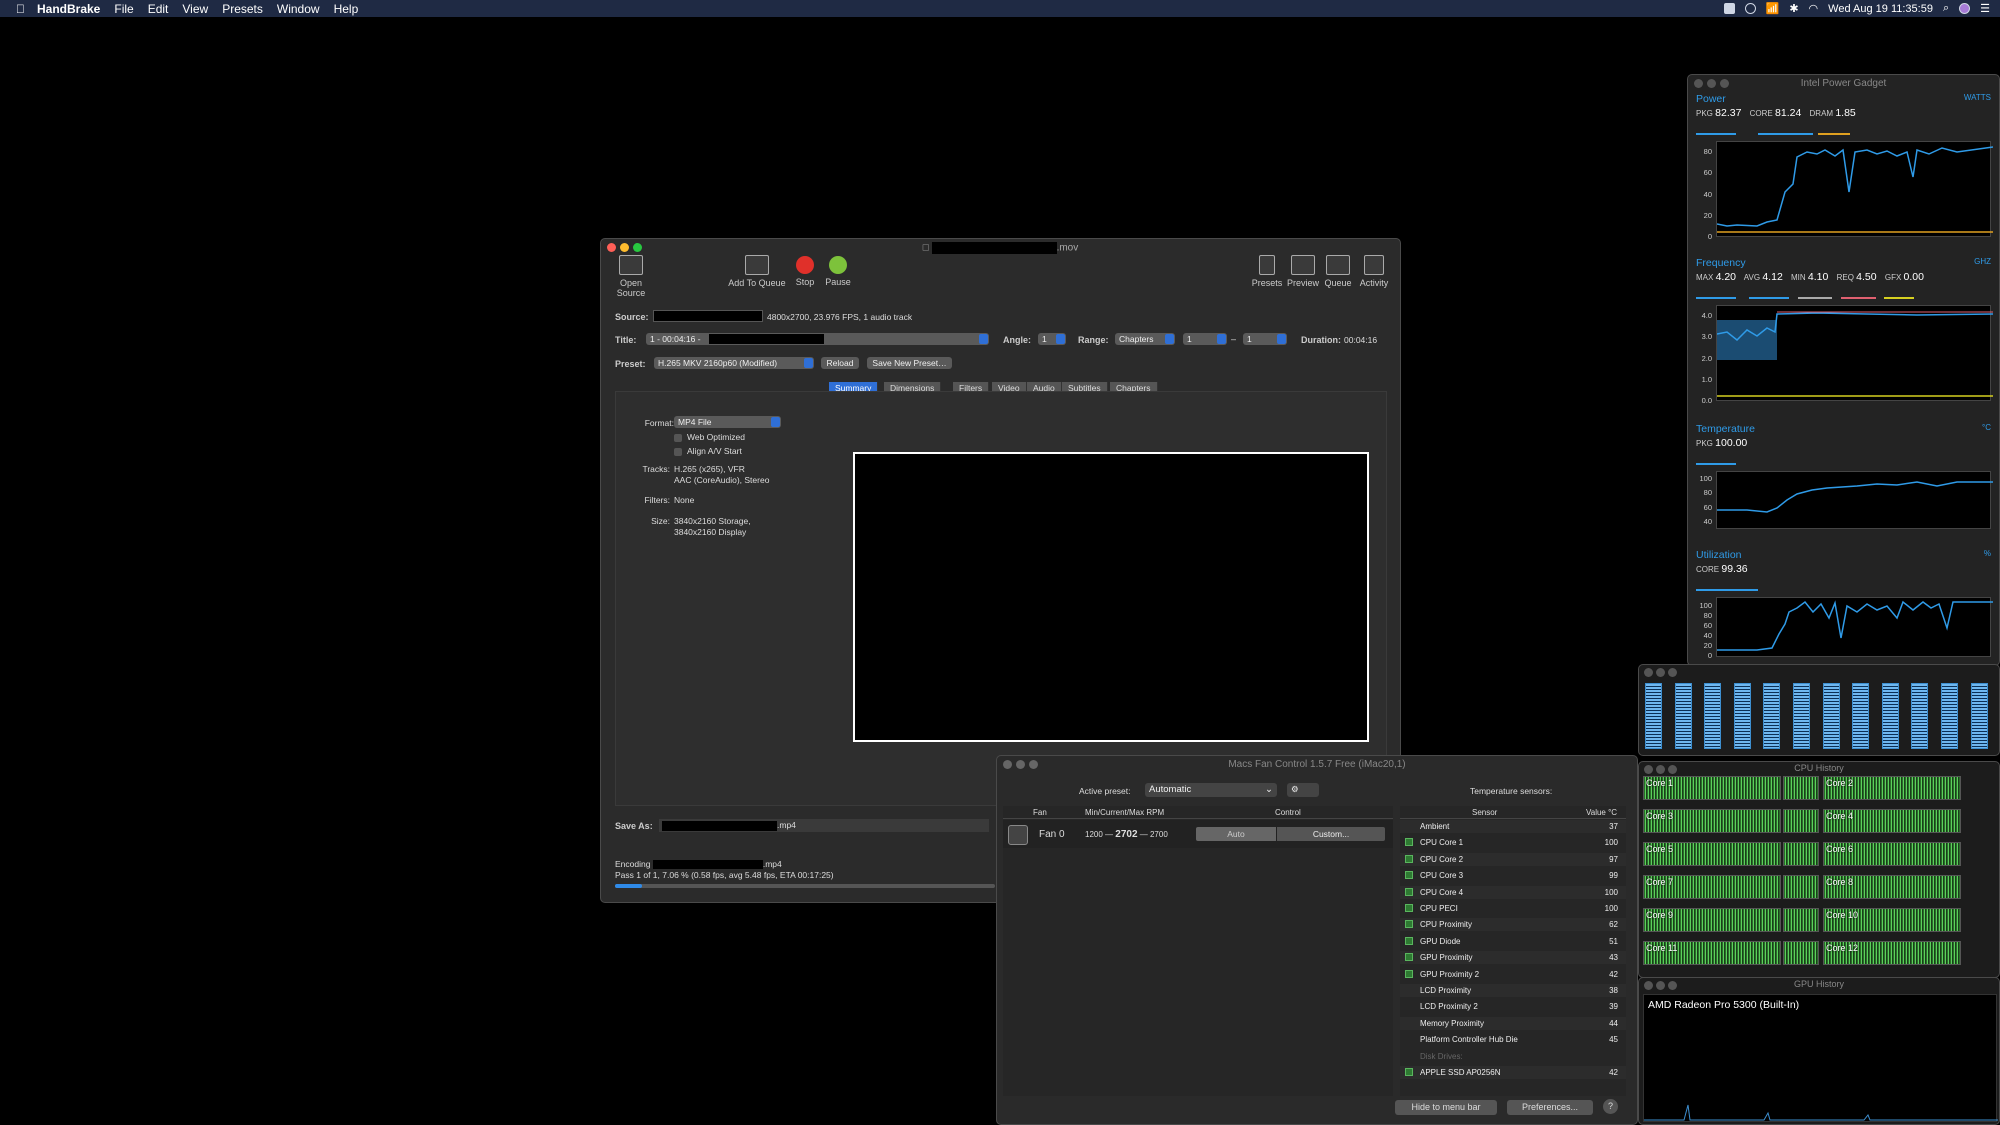 Image resolution: width=2000 pixels, height=1125 pixels. Describe the element at coordinates (1712, 821) in the screenshot. I see `core-history-graph: Core 3` at that location.